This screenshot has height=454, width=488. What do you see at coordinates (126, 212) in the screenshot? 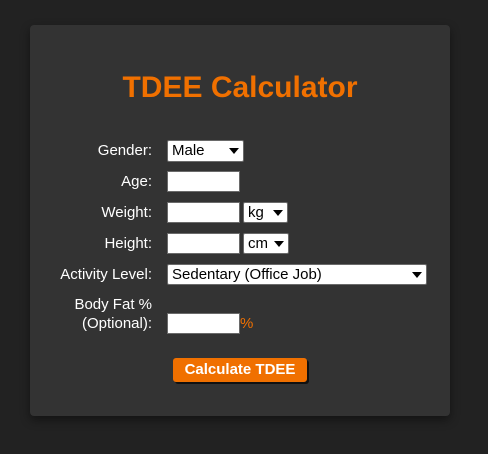
I see `weight-label: Weight:` at bounding box center [126, 212].